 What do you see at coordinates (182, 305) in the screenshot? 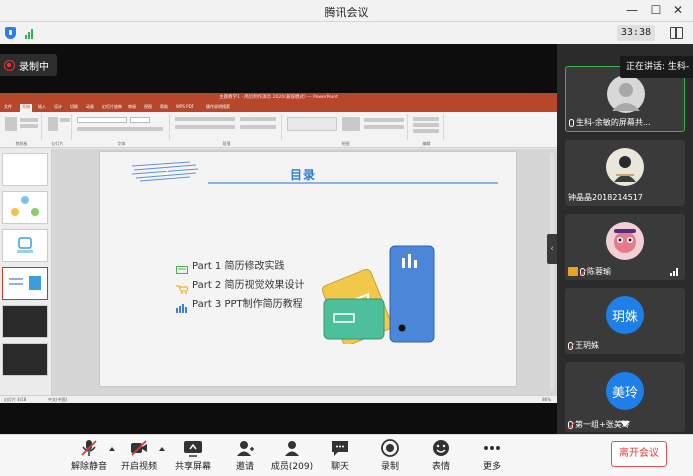
I see `chart-icon` at bounding box center [182, 305].